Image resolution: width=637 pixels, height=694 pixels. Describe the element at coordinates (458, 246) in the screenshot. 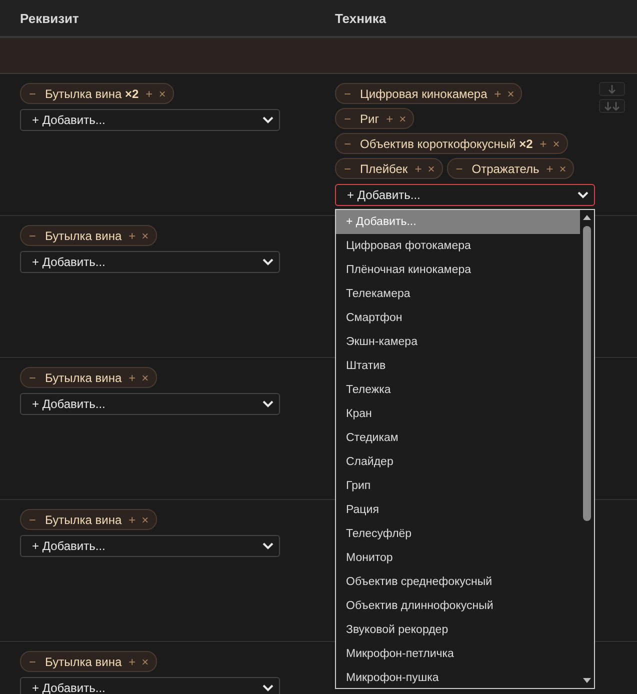

I see `dropdown-option: Цифровая фотокамера` at that location.